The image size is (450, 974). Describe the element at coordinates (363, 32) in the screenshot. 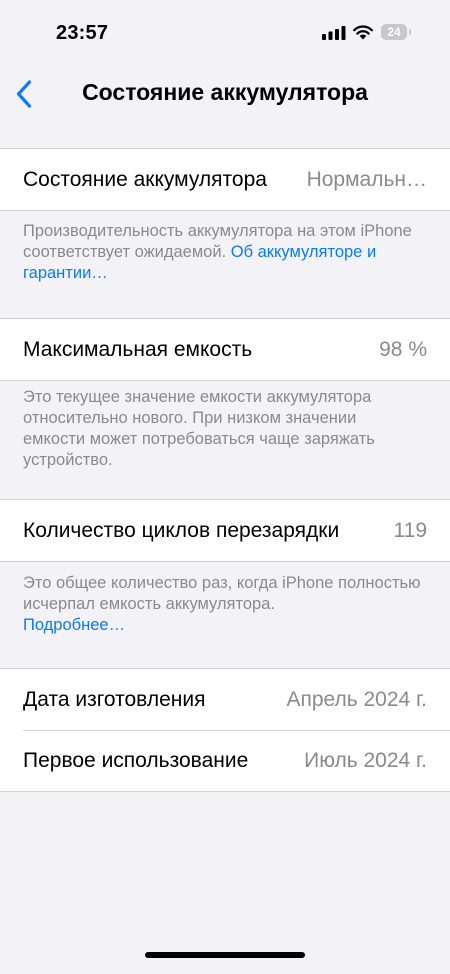

I see `wifi-icon` at that location.